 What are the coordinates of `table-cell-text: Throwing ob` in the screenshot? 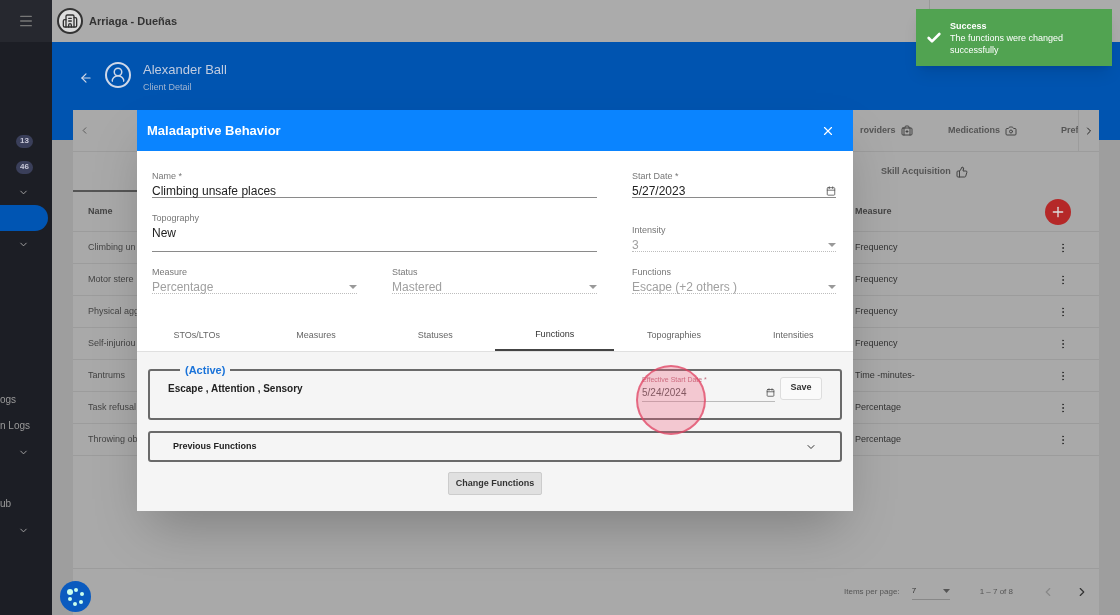 It's located at (112, 439).